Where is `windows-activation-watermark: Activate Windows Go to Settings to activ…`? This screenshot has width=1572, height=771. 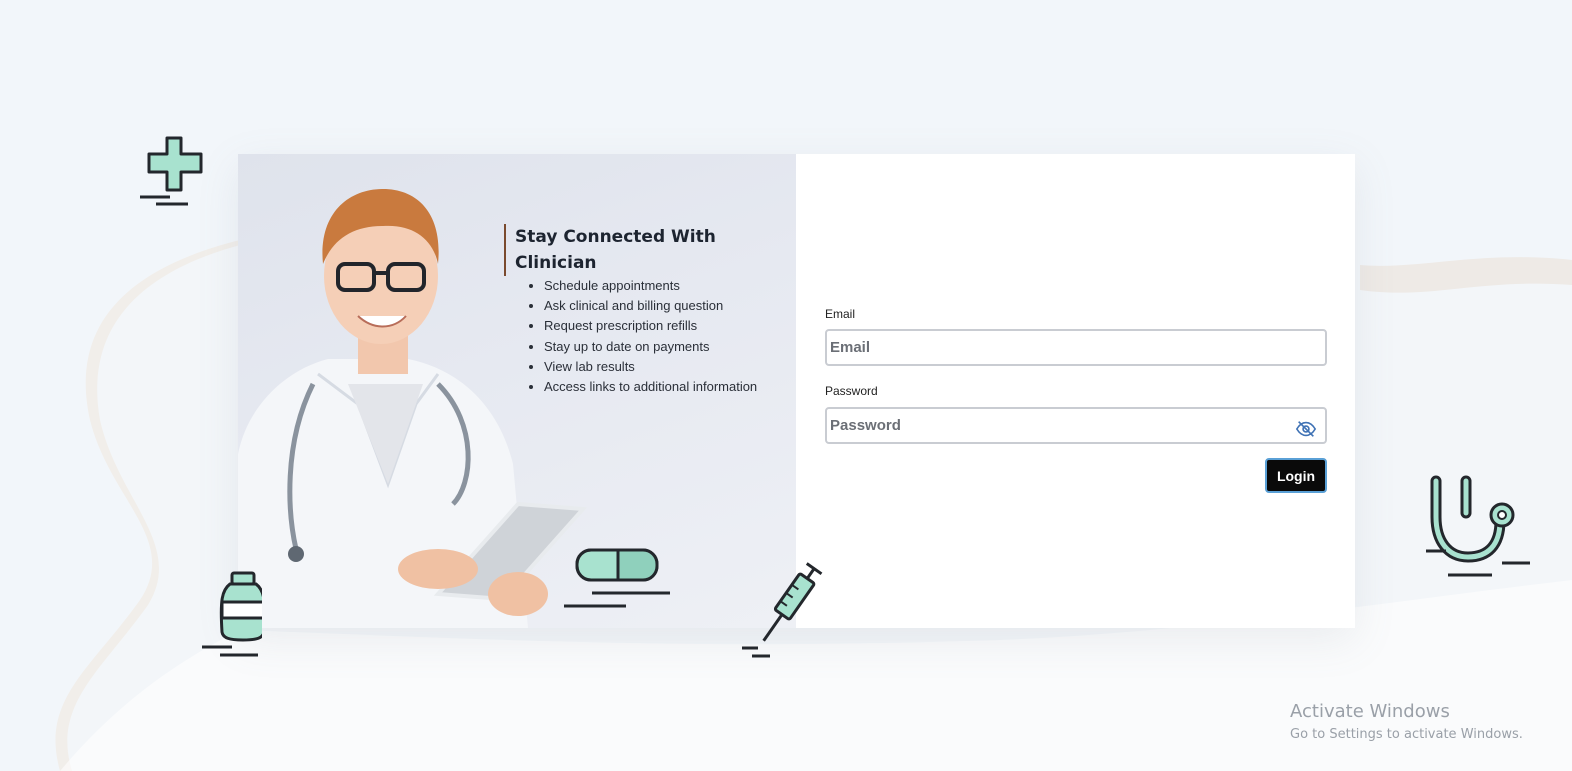 windows-activation-watermark: Activate Windows Go to Settings to activ… is located at coordinates (1406, 723).